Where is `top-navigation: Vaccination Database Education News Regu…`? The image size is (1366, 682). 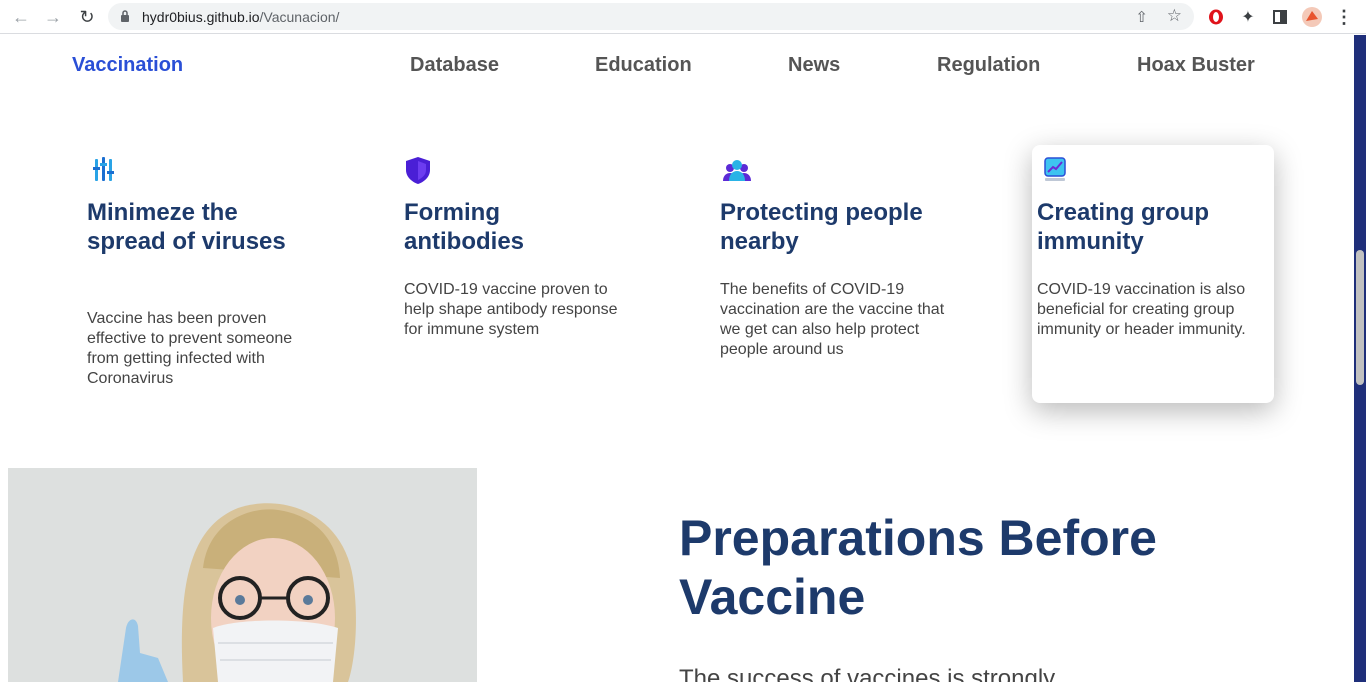
top-navigation: Vaccination Database Education News Regu… is located at coordinates (677, 65).